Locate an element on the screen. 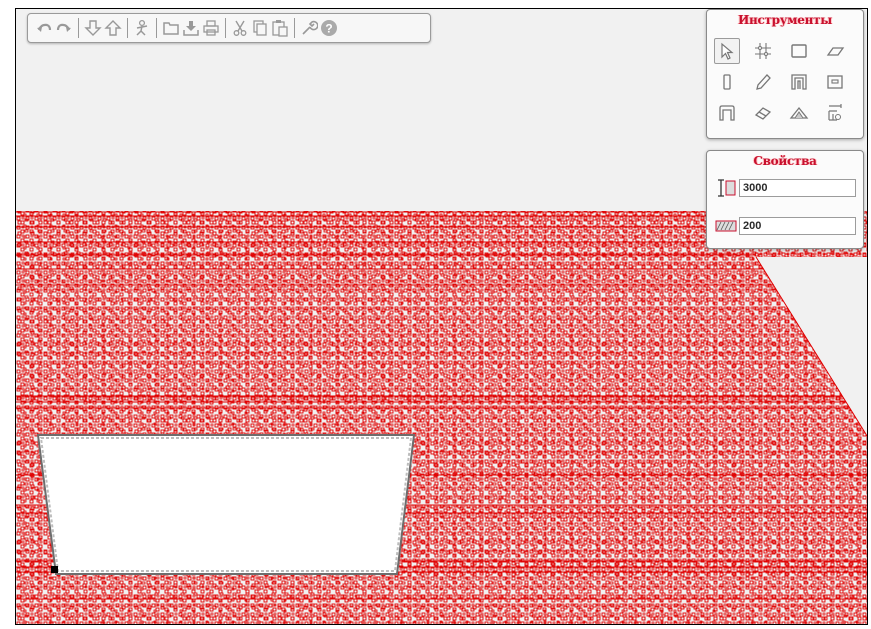 The width and height of the screenshot is (871, 629). thickness-row is located at coordinates (786, 226).